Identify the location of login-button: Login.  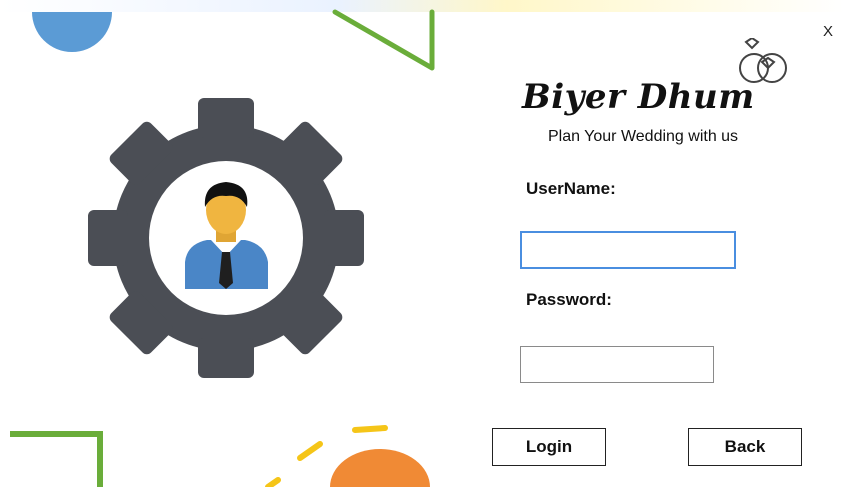
(549, 447).